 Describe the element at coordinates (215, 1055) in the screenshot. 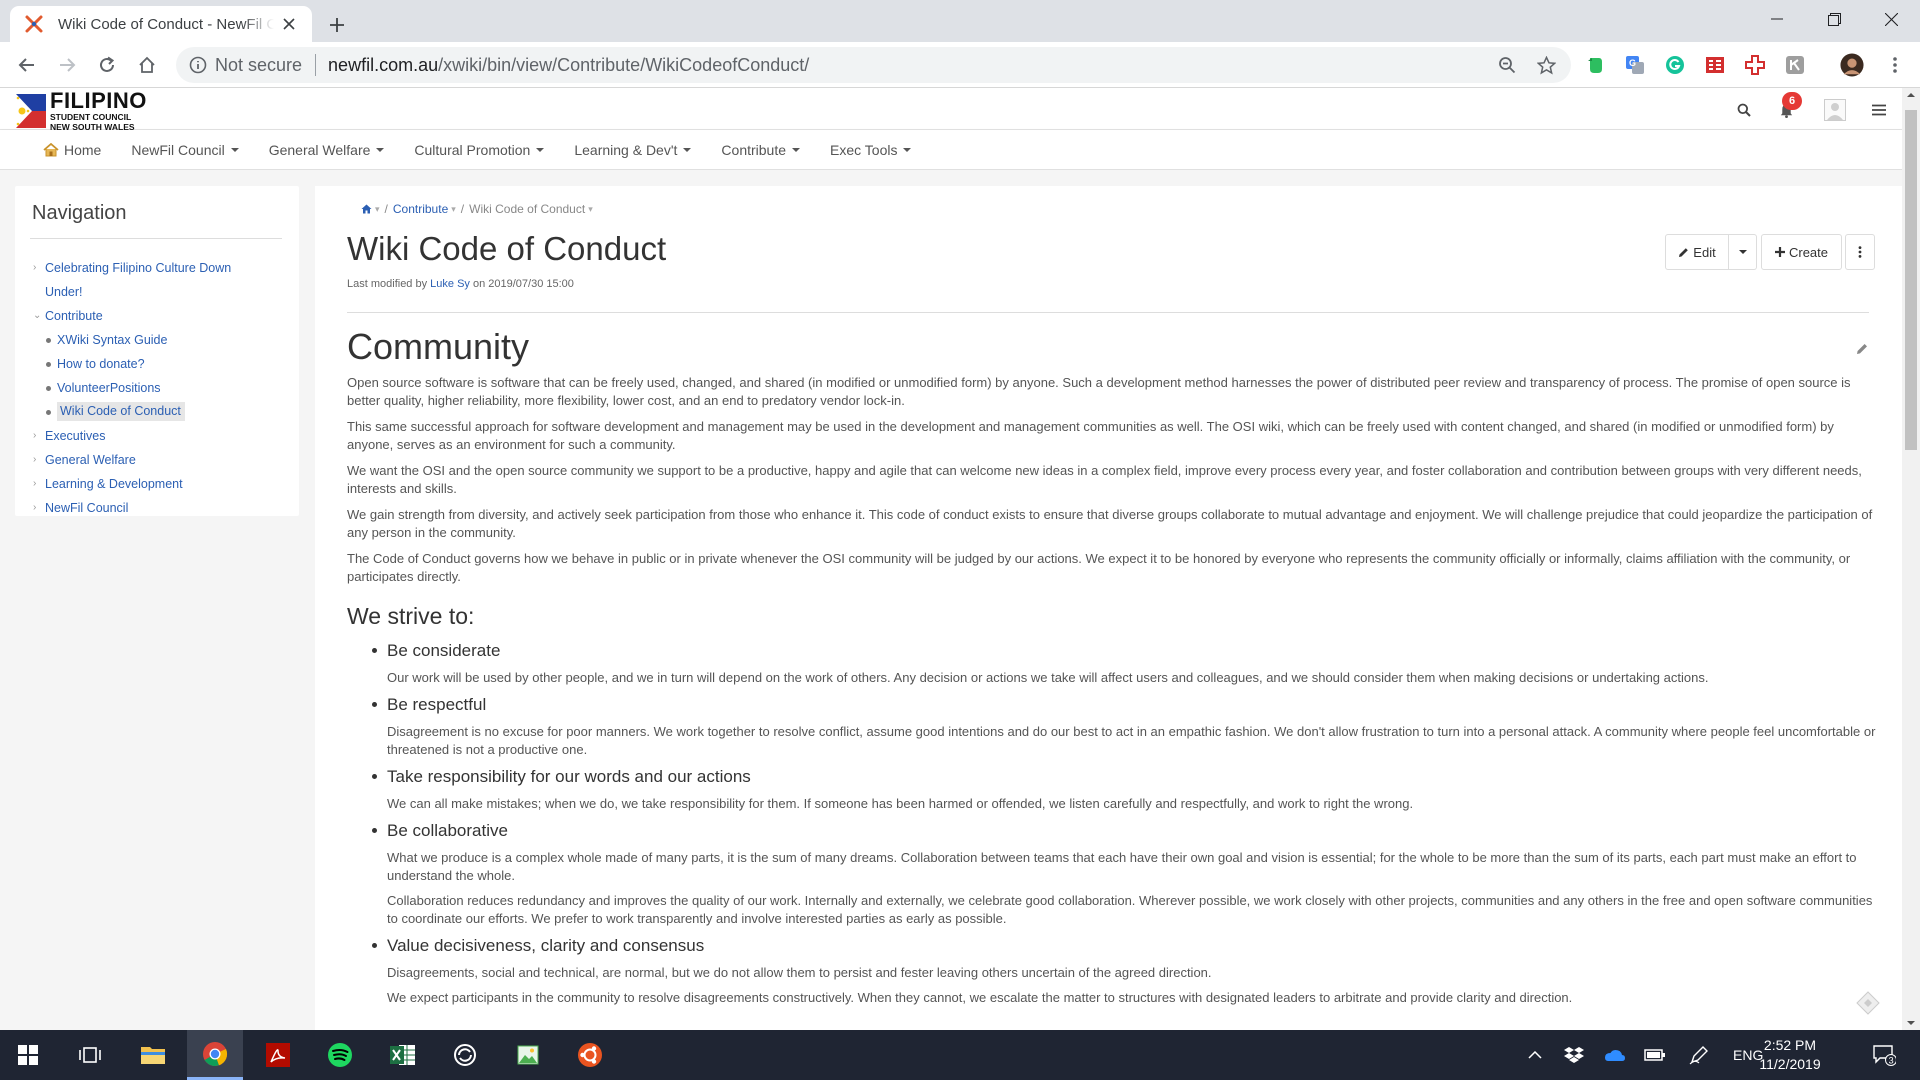

I see `chrome-taskbar-icon` at that location.